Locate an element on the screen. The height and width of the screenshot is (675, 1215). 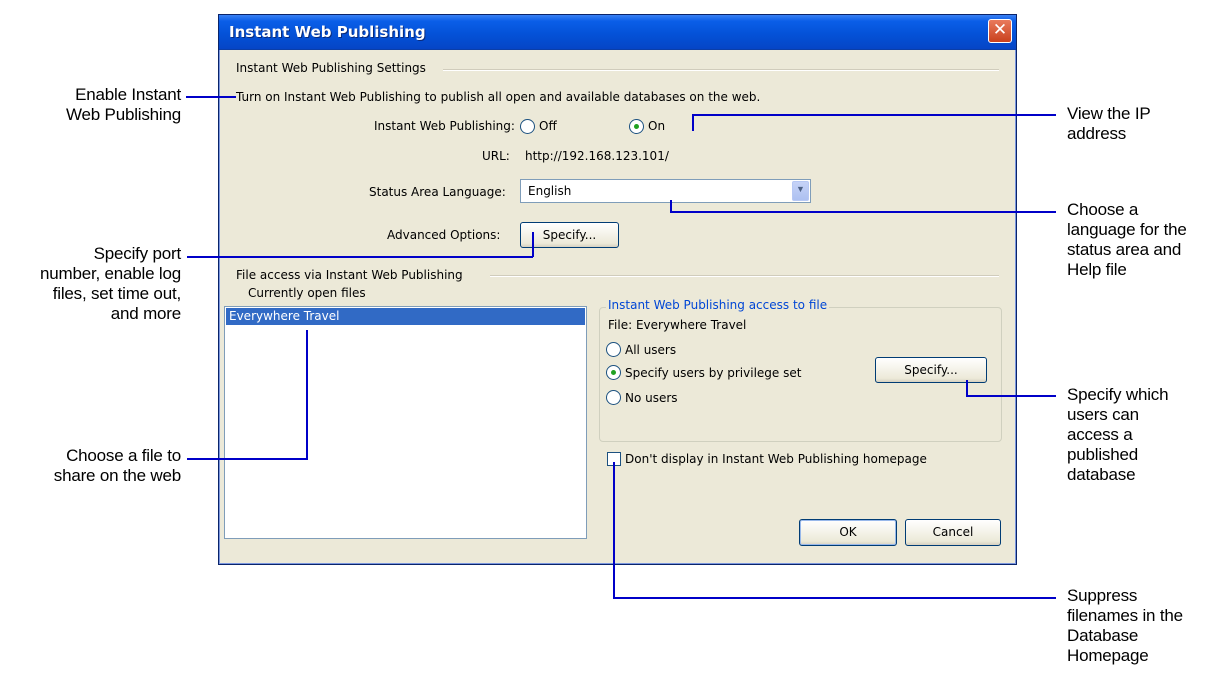
callout-line-port-v is located at coordinates (533, 244).